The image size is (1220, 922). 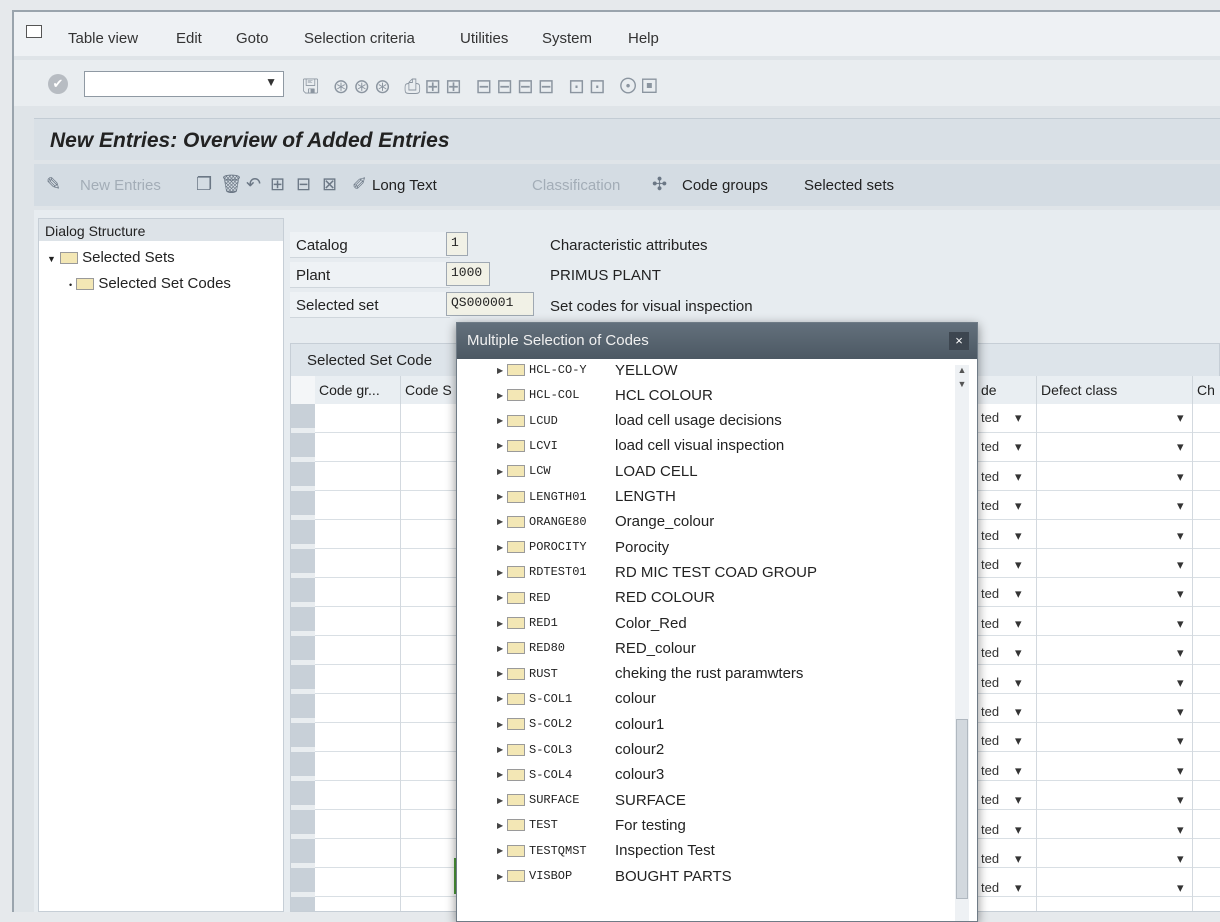 I want to click on display-change-icon: ✎, so click(x=53, y=184).